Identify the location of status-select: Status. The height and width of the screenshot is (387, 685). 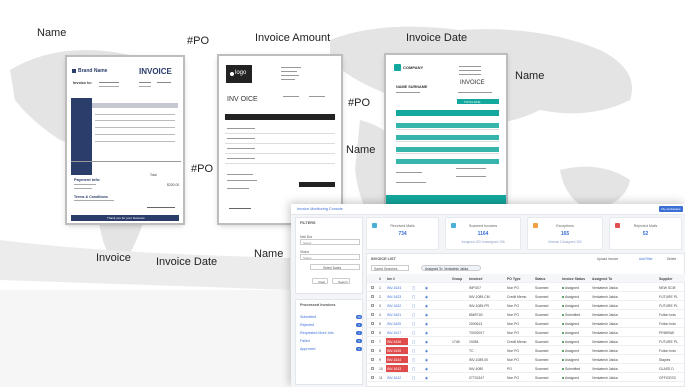
(330, 257).